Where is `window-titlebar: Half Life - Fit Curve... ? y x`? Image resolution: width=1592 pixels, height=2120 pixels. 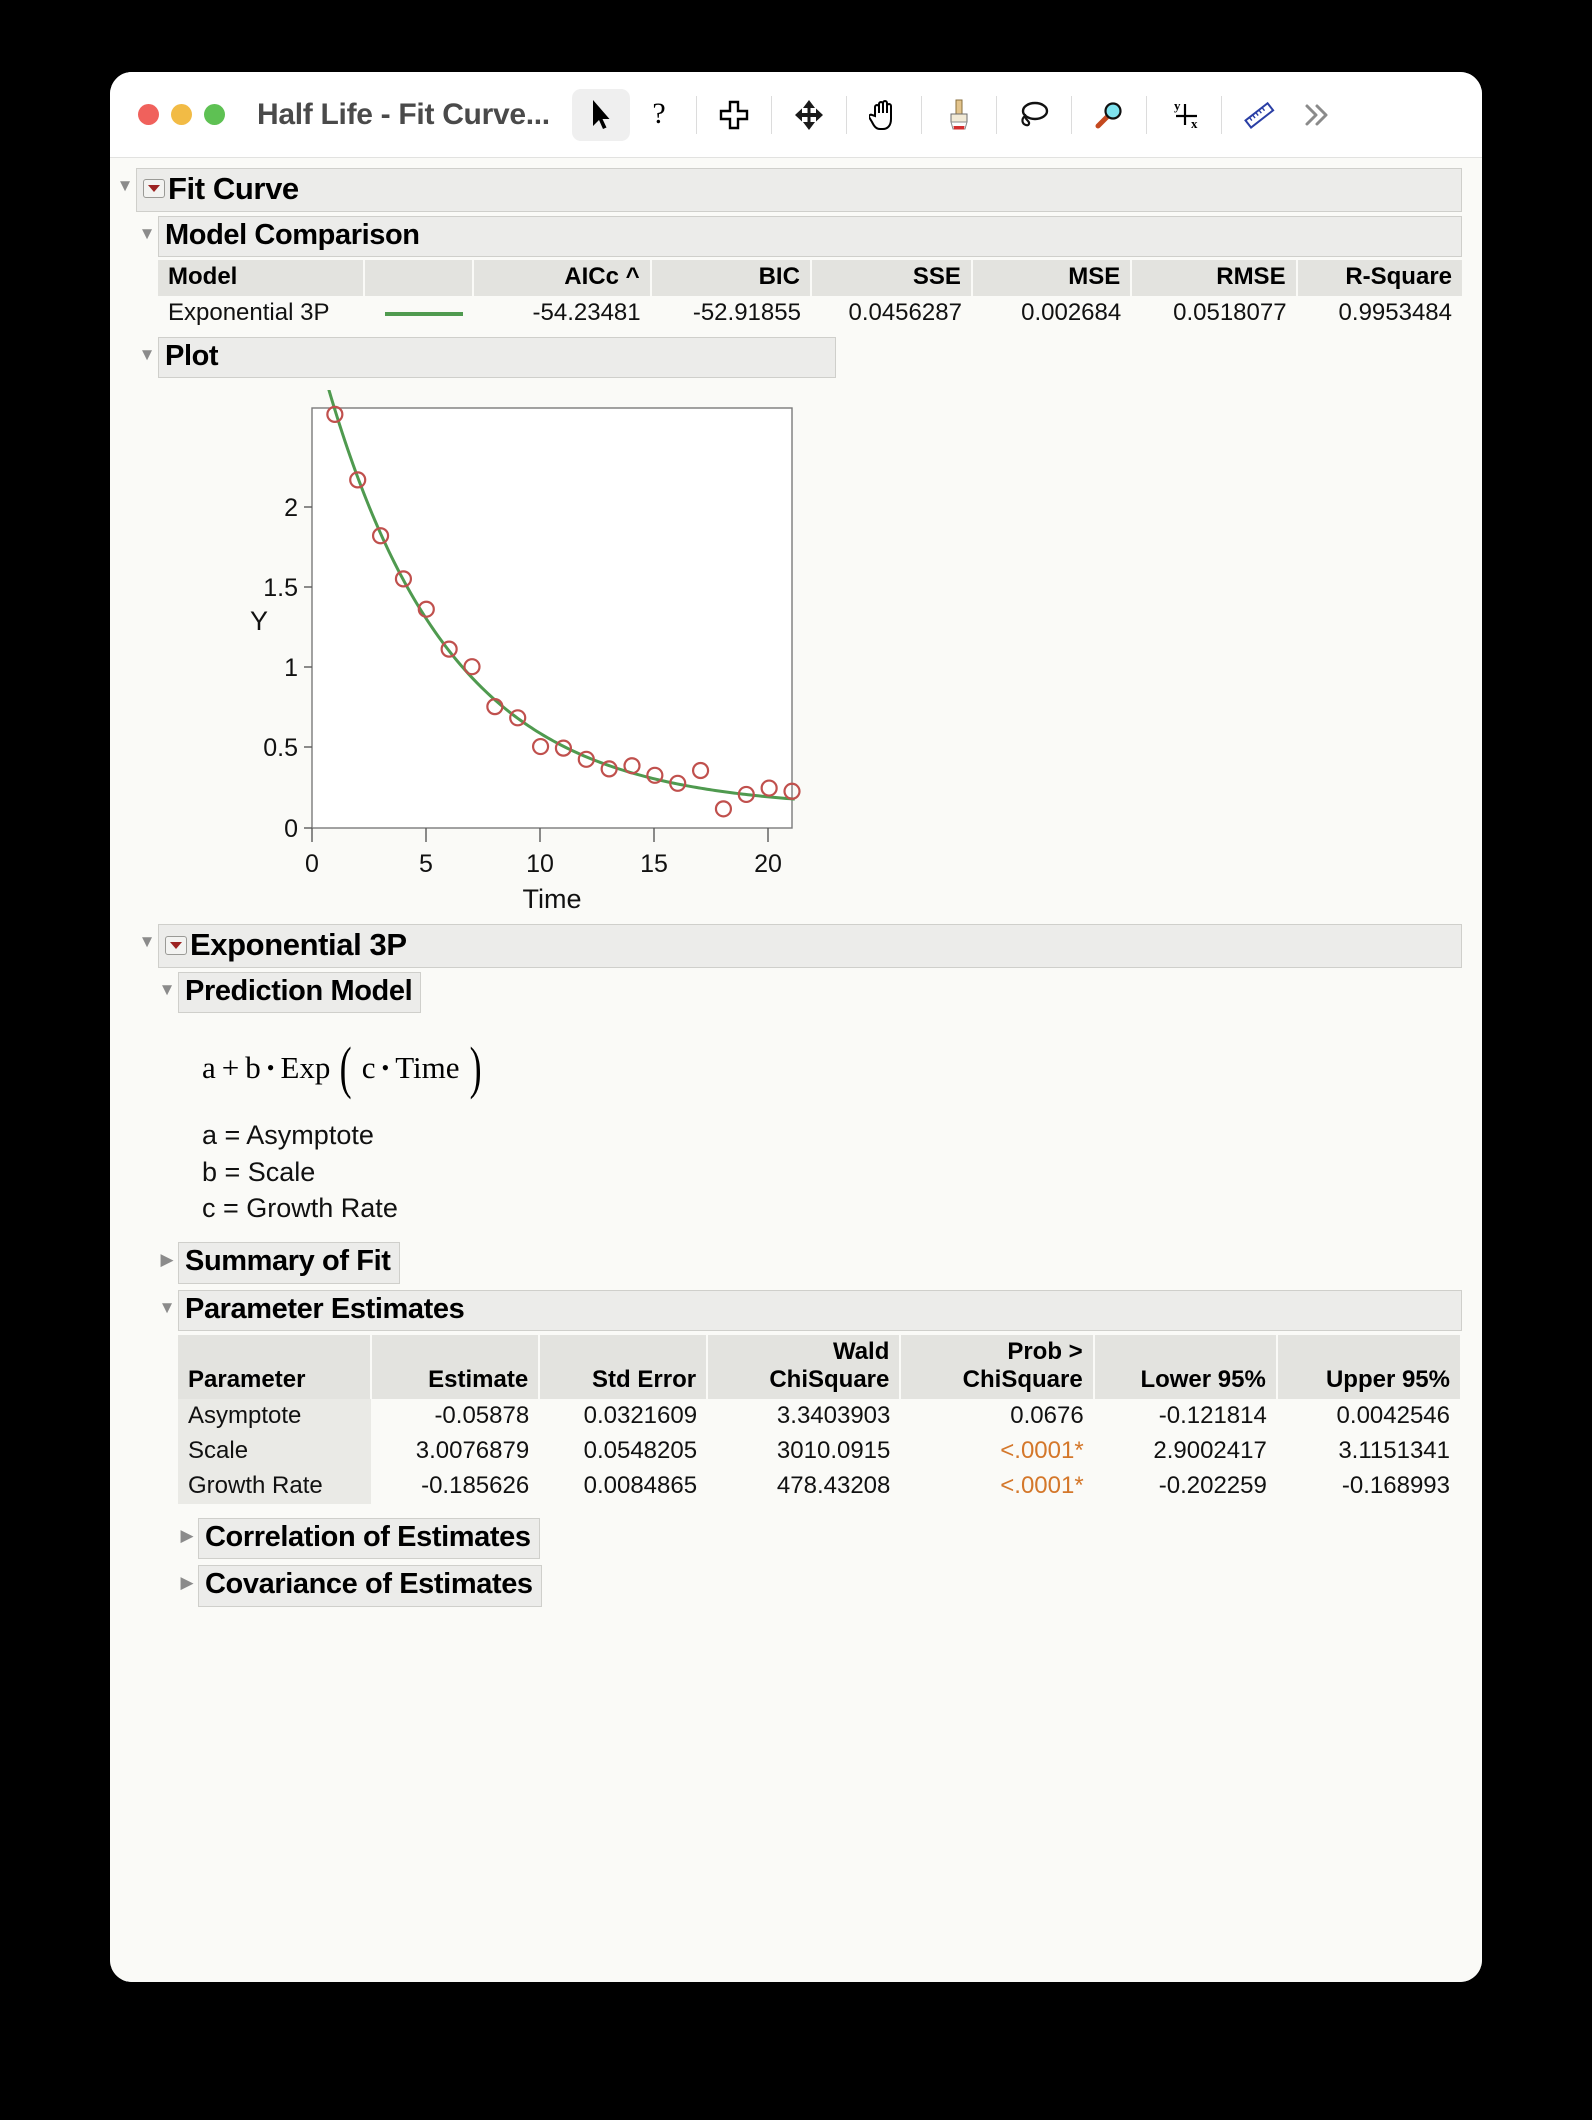 window-titlebar: Half Life - Fit Curve... ? y x is located at coordinates (796, 115).